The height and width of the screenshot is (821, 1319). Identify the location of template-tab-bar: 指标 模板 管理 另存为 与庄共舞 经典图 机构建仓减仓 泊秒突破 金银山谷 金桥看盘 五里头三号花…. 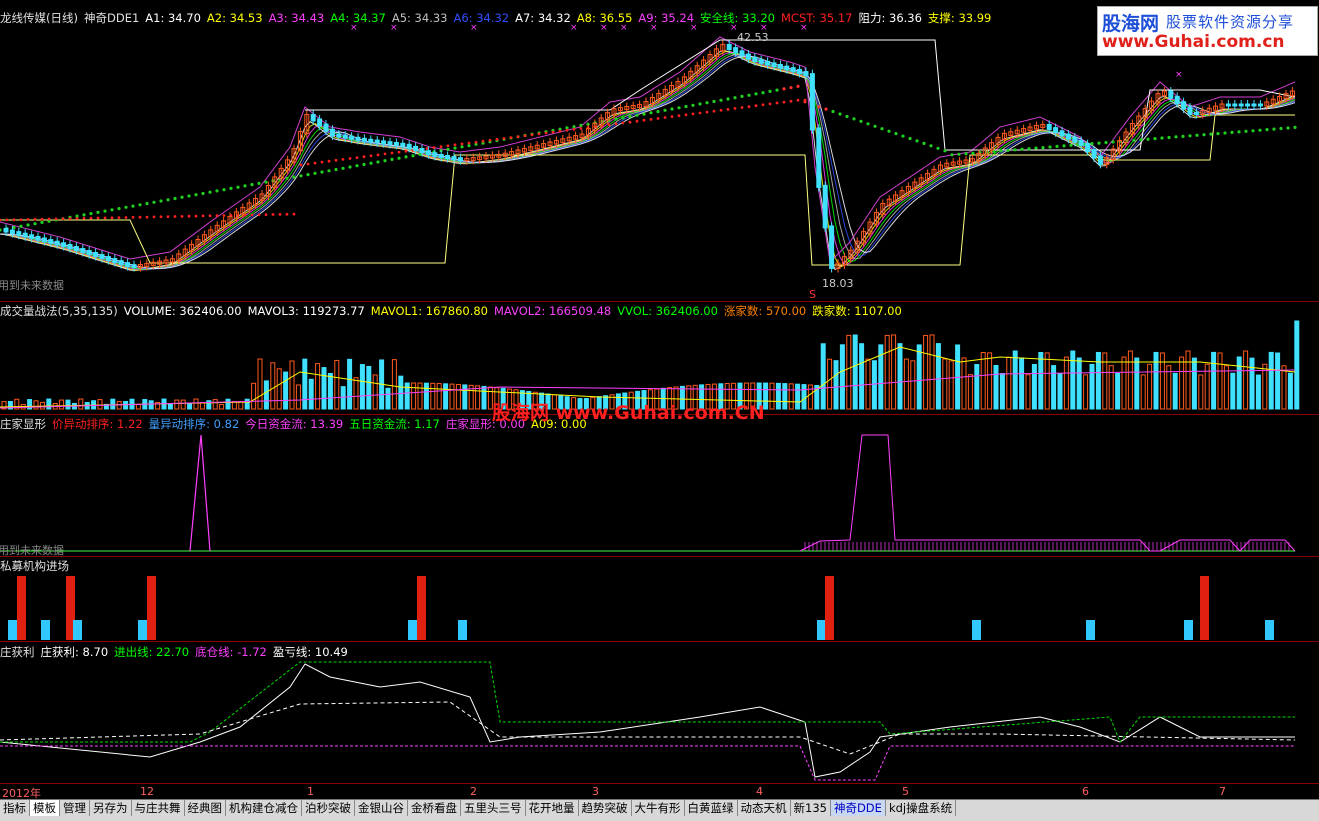
(659, 808).